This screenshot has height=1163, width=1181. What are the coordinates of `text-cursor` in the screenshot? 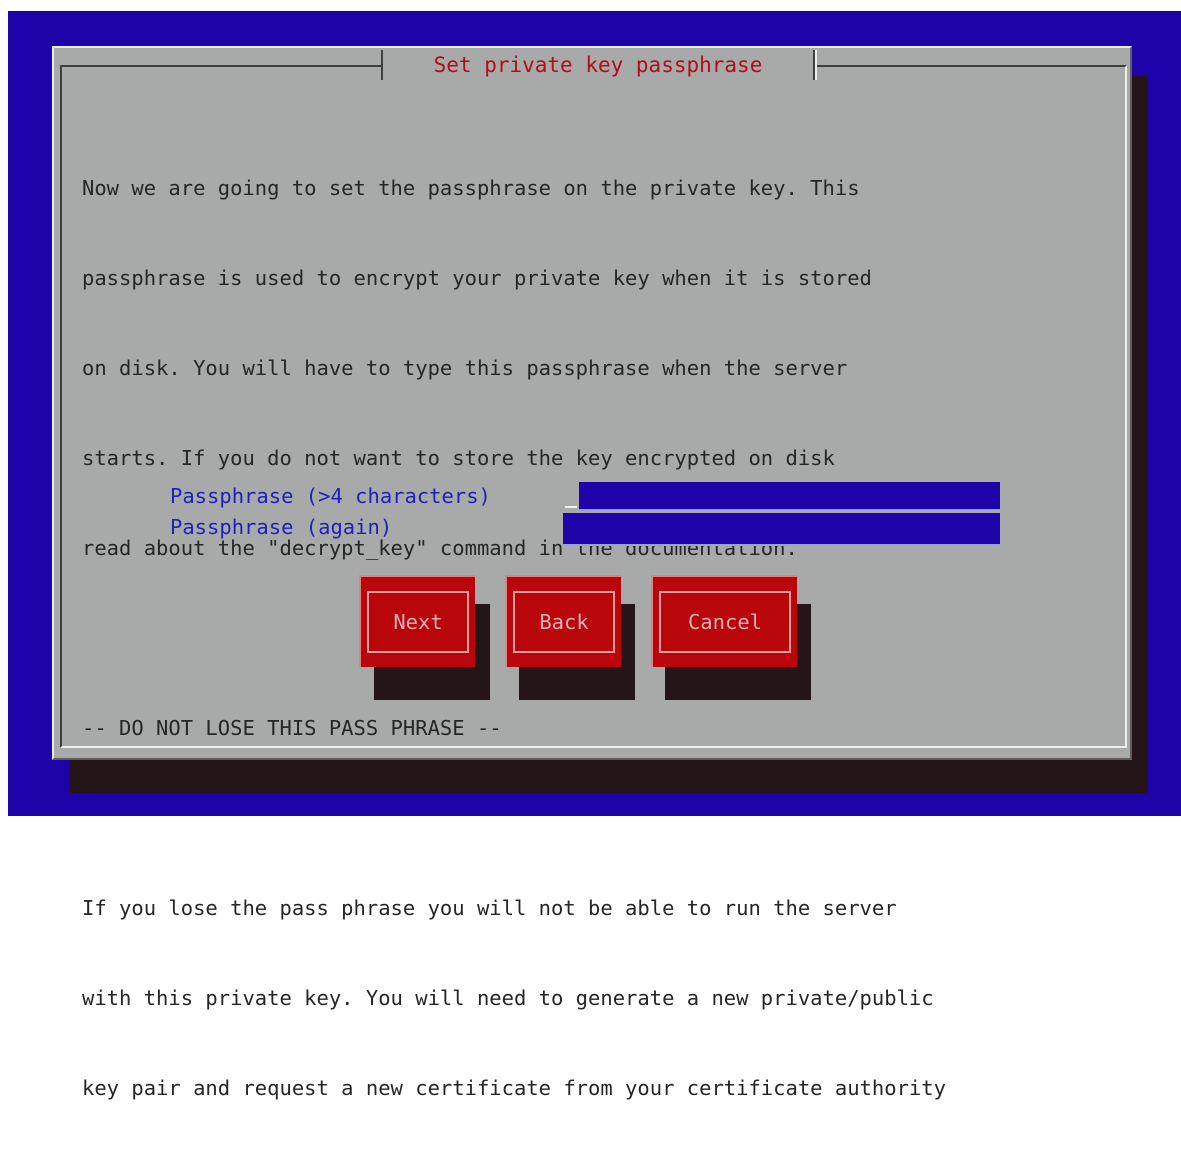 It's located at (571, 507).